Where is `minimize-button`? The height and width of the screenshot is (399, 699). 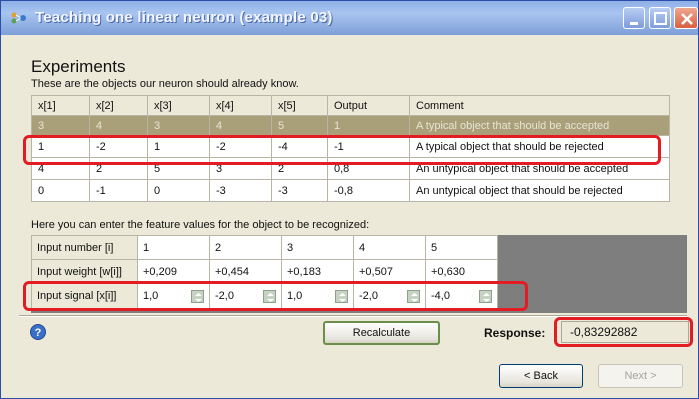
minimize-button is located at coordinates (634, 18).